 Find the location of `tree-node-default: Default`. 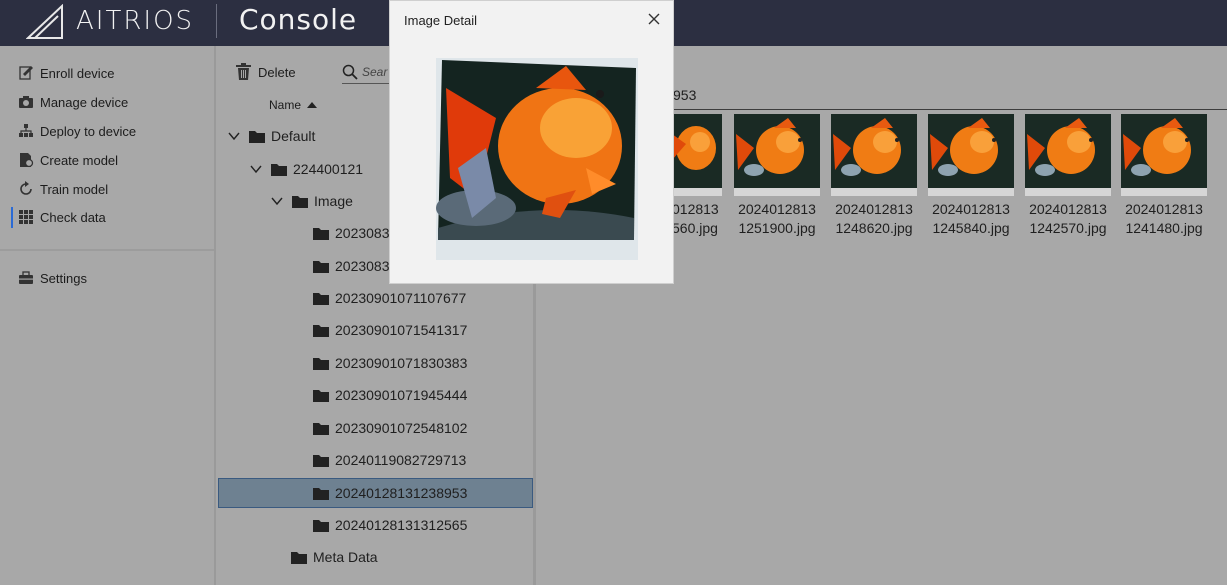

tree-node-default: Default is located at coordinates (271, 136).